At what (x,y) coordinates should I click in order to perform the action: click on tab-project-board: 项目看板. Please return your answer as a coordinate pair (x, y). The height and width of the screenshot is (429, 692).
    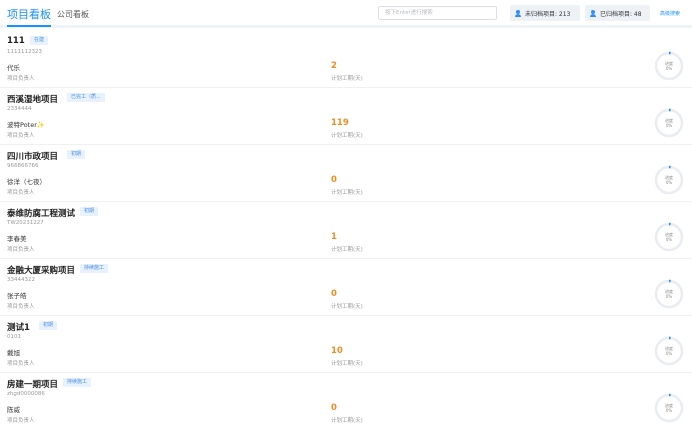
    Looking at the image, I should click on (29, 16).